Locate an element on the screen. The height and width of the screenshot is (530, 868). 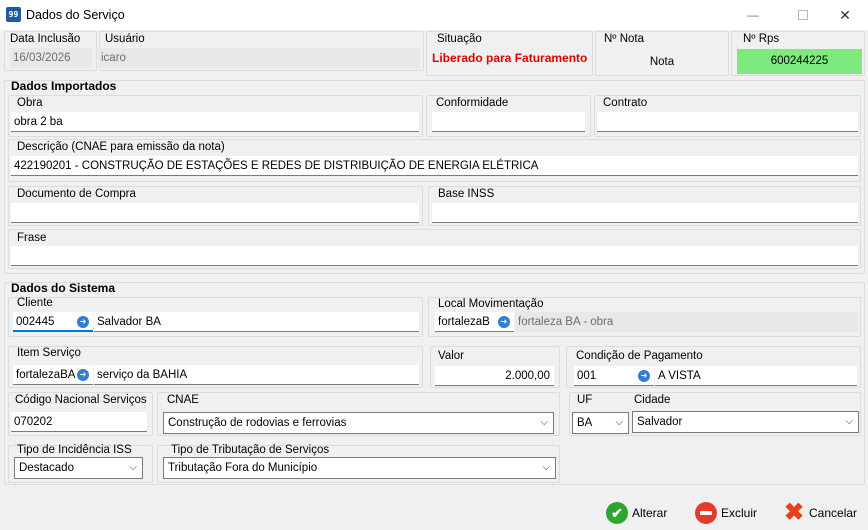
local-name-field: fortaleza BA - obra is located at coordinates (686, 322).